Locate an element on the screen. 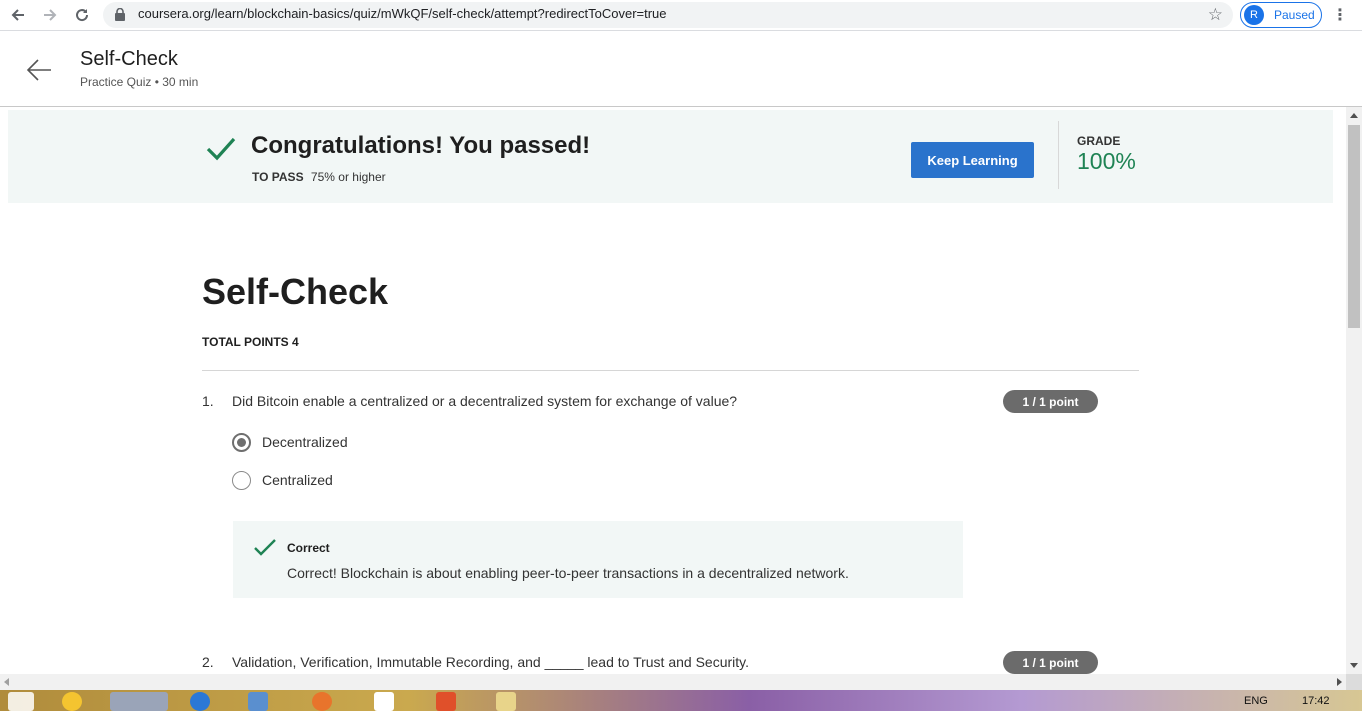 The width and height of the screenshot is (1362, 711). option-label: Centralized is located at coordinates (297, 480).